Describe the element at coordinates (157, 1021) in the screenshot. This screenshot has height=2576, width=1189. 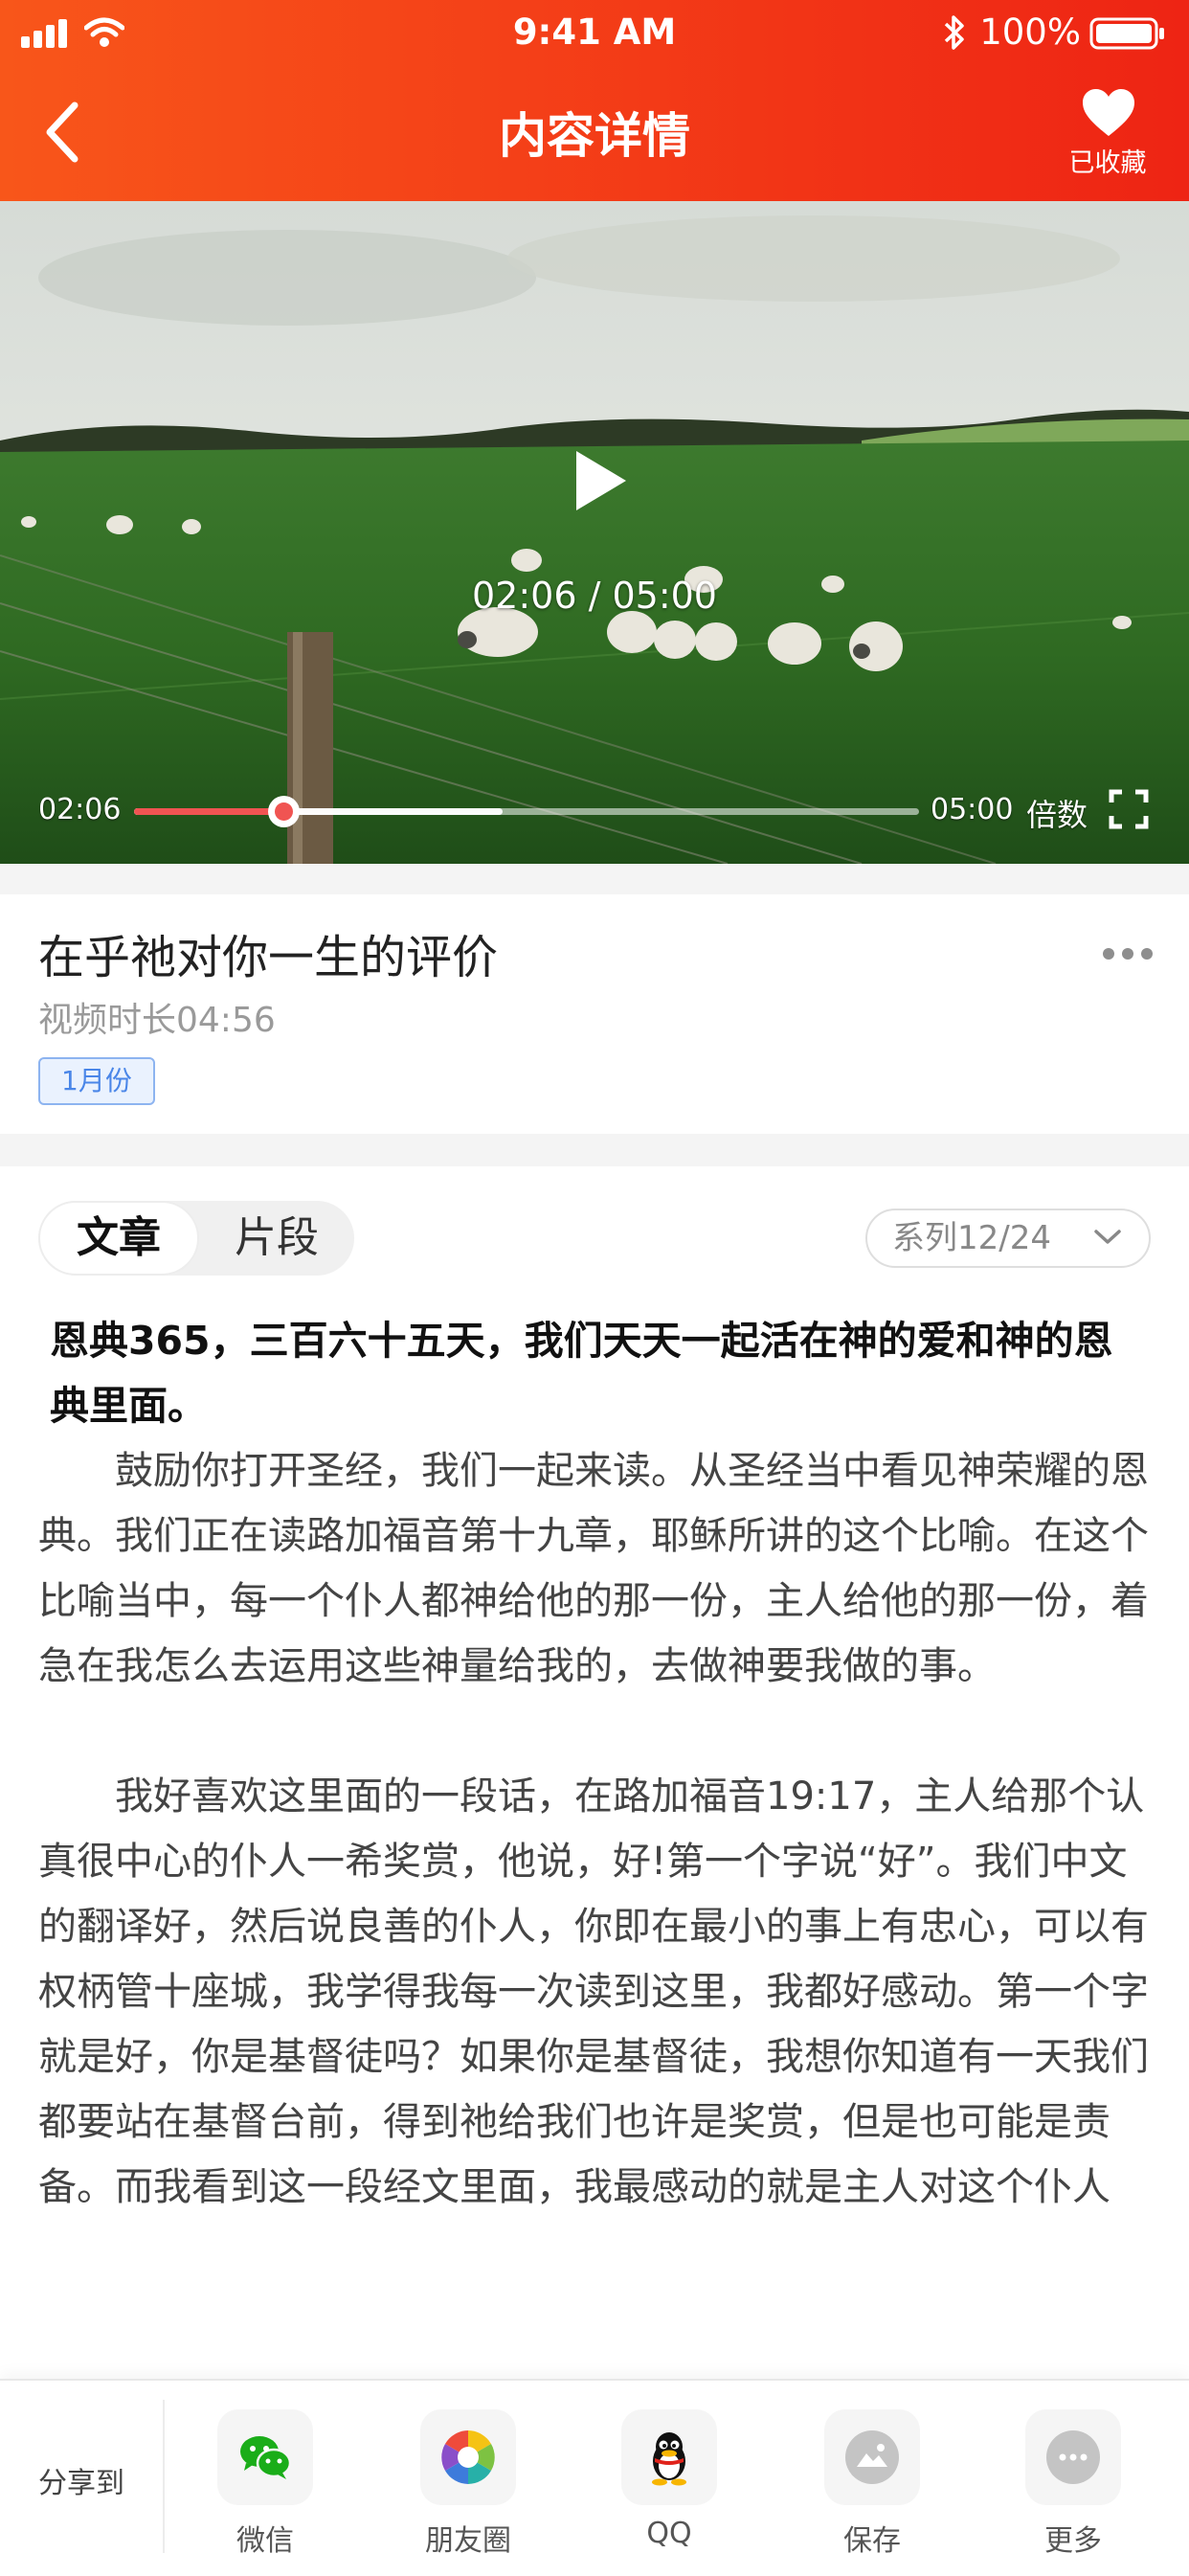
I see `video-duration: 视频时长04:56` at that location.